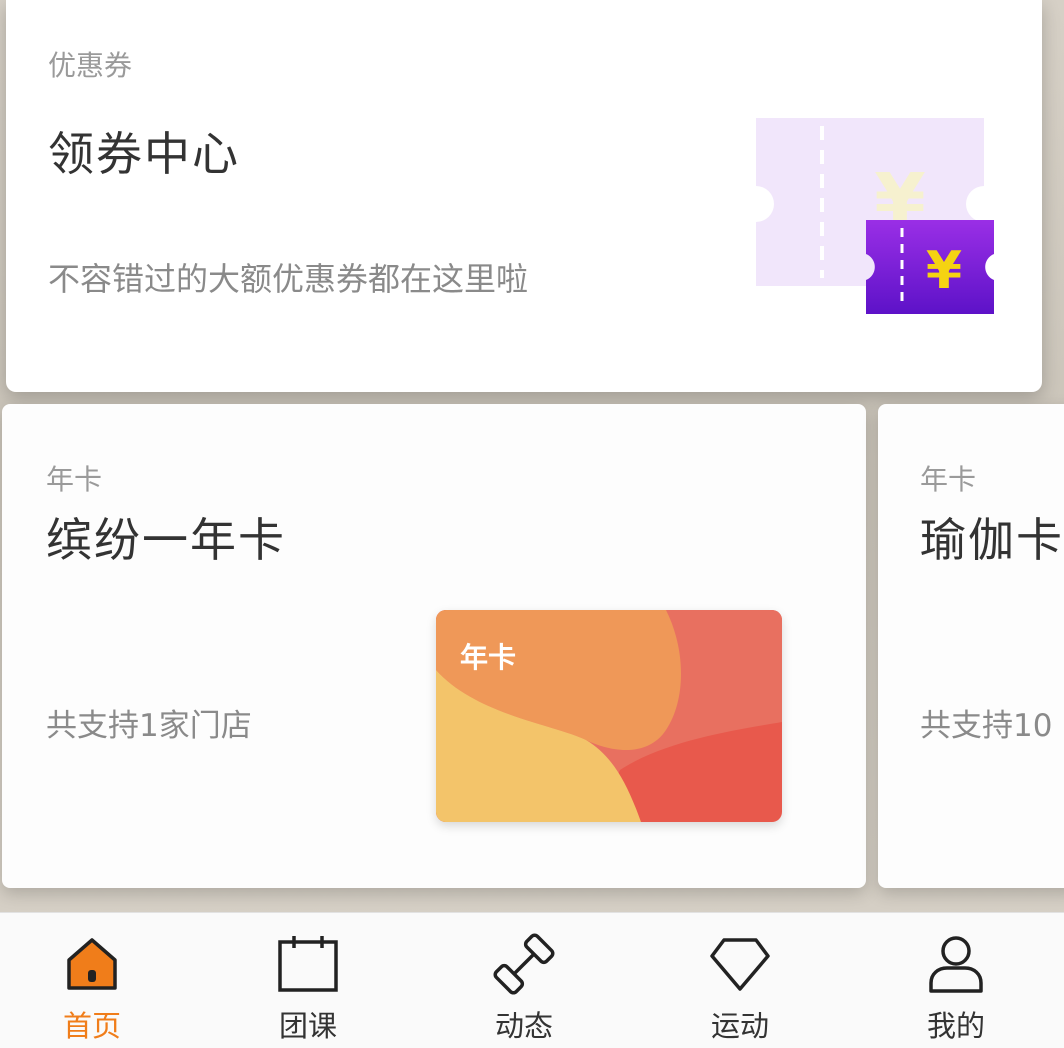  What do you see at coordinates (524, 964) in the screenshot?
I see `dumbbell-icon` at bounding box center [524, 964].